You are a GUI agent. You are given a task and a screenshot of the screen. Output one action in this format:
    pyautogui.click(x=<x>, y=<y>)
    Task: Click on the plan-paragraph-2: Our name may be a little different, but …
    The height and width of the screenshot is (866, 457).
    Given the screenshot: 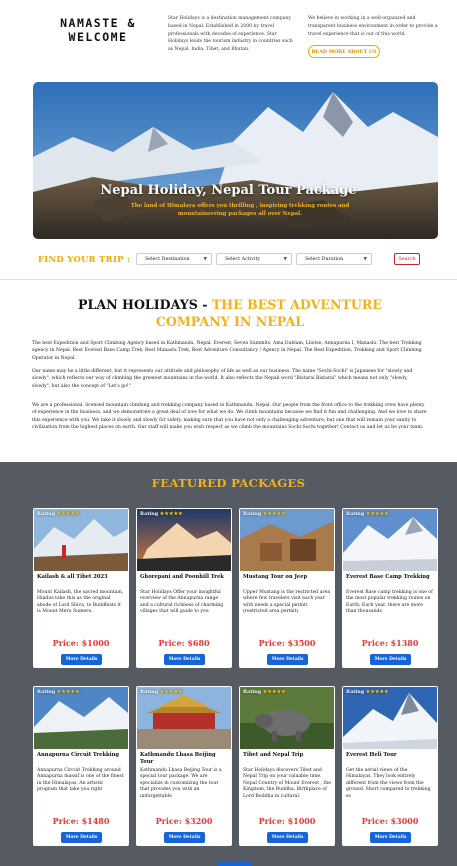 What is the action you would take?
    pyautogui.click(x=222, y=379)
    